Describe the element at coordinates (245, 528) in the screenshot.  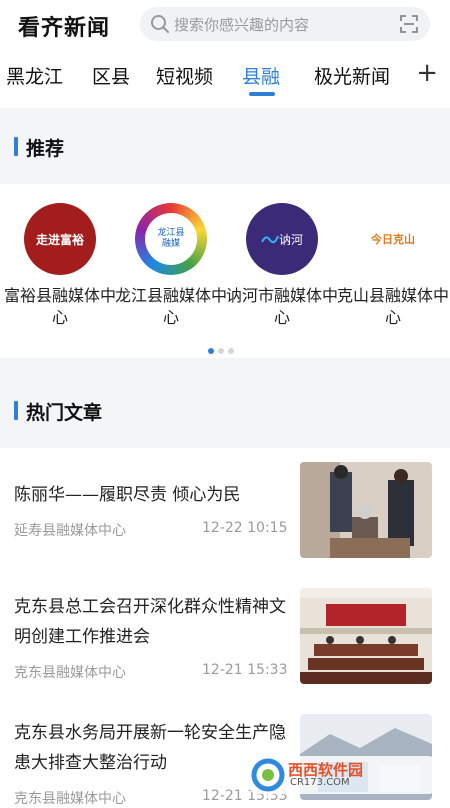
I see `article-time: 12-22 10:15` at that location.